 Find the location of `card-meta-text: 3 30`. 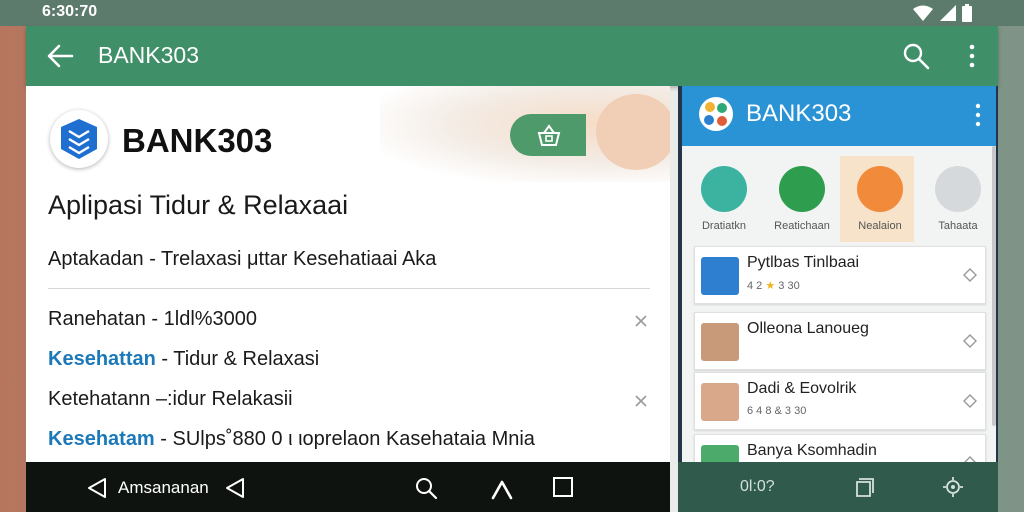

card-meta-text: 3 30 is located at coordinates (787, 286).